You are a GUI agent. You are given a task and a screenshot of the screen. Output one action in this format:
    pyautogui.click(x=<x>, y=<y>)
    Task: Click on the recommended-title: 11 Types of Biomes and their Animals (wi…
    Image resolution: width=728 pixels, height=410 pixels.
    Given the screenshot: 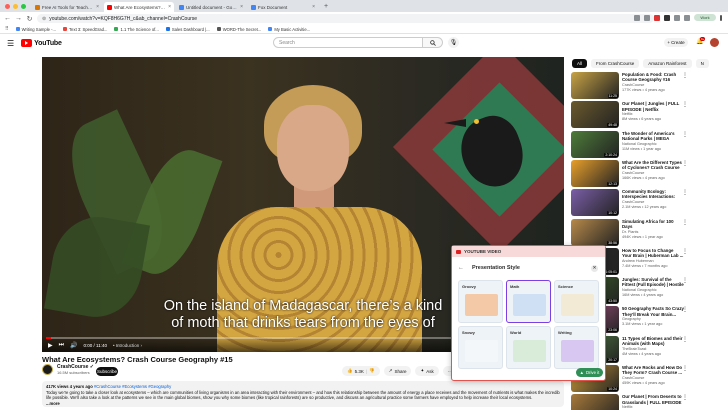 What is the action you would take?
    pyautogui.click(x=653, y=341)
    